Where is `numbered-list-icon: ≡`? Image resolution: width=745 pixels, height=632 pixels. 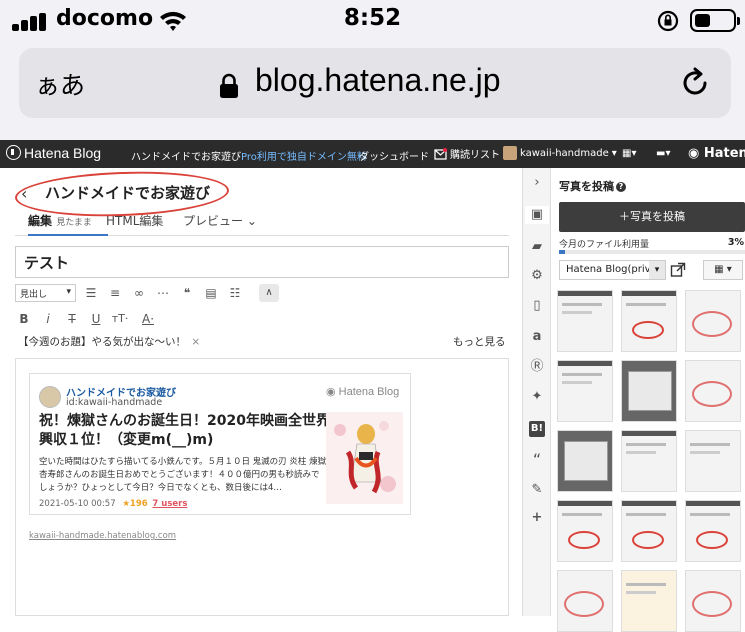
numbered-list-icon: ≡ is located at coordinates (115, 293).